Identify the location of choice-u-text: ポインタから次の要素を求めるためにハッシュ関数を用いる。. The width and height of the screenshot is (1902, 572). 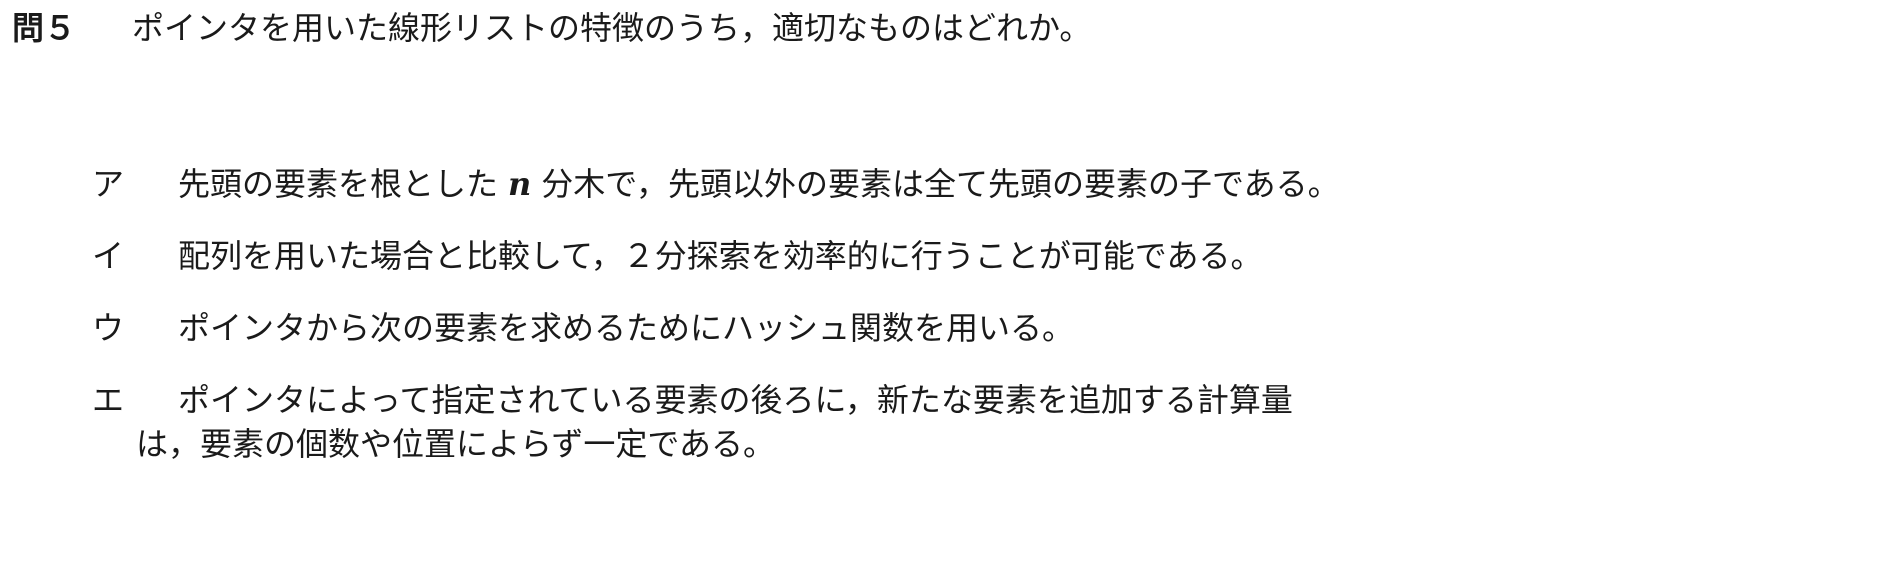
(626, 328).